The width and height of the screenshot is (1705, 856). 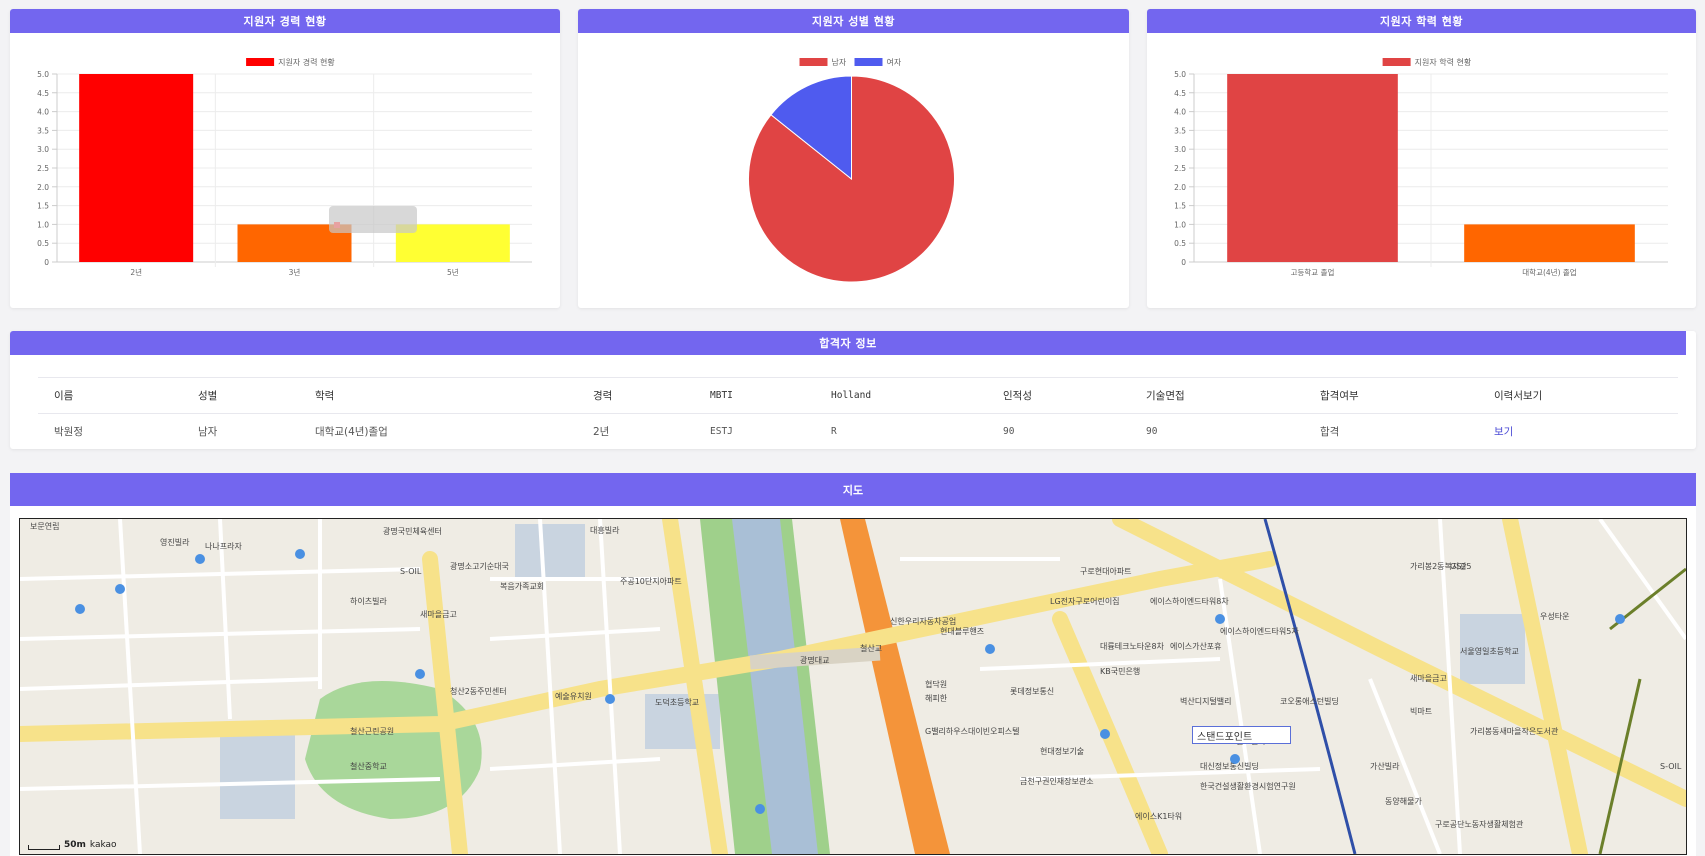 I want to click on svg-text: 에이스K1타워, so click(x=1158, y=816).